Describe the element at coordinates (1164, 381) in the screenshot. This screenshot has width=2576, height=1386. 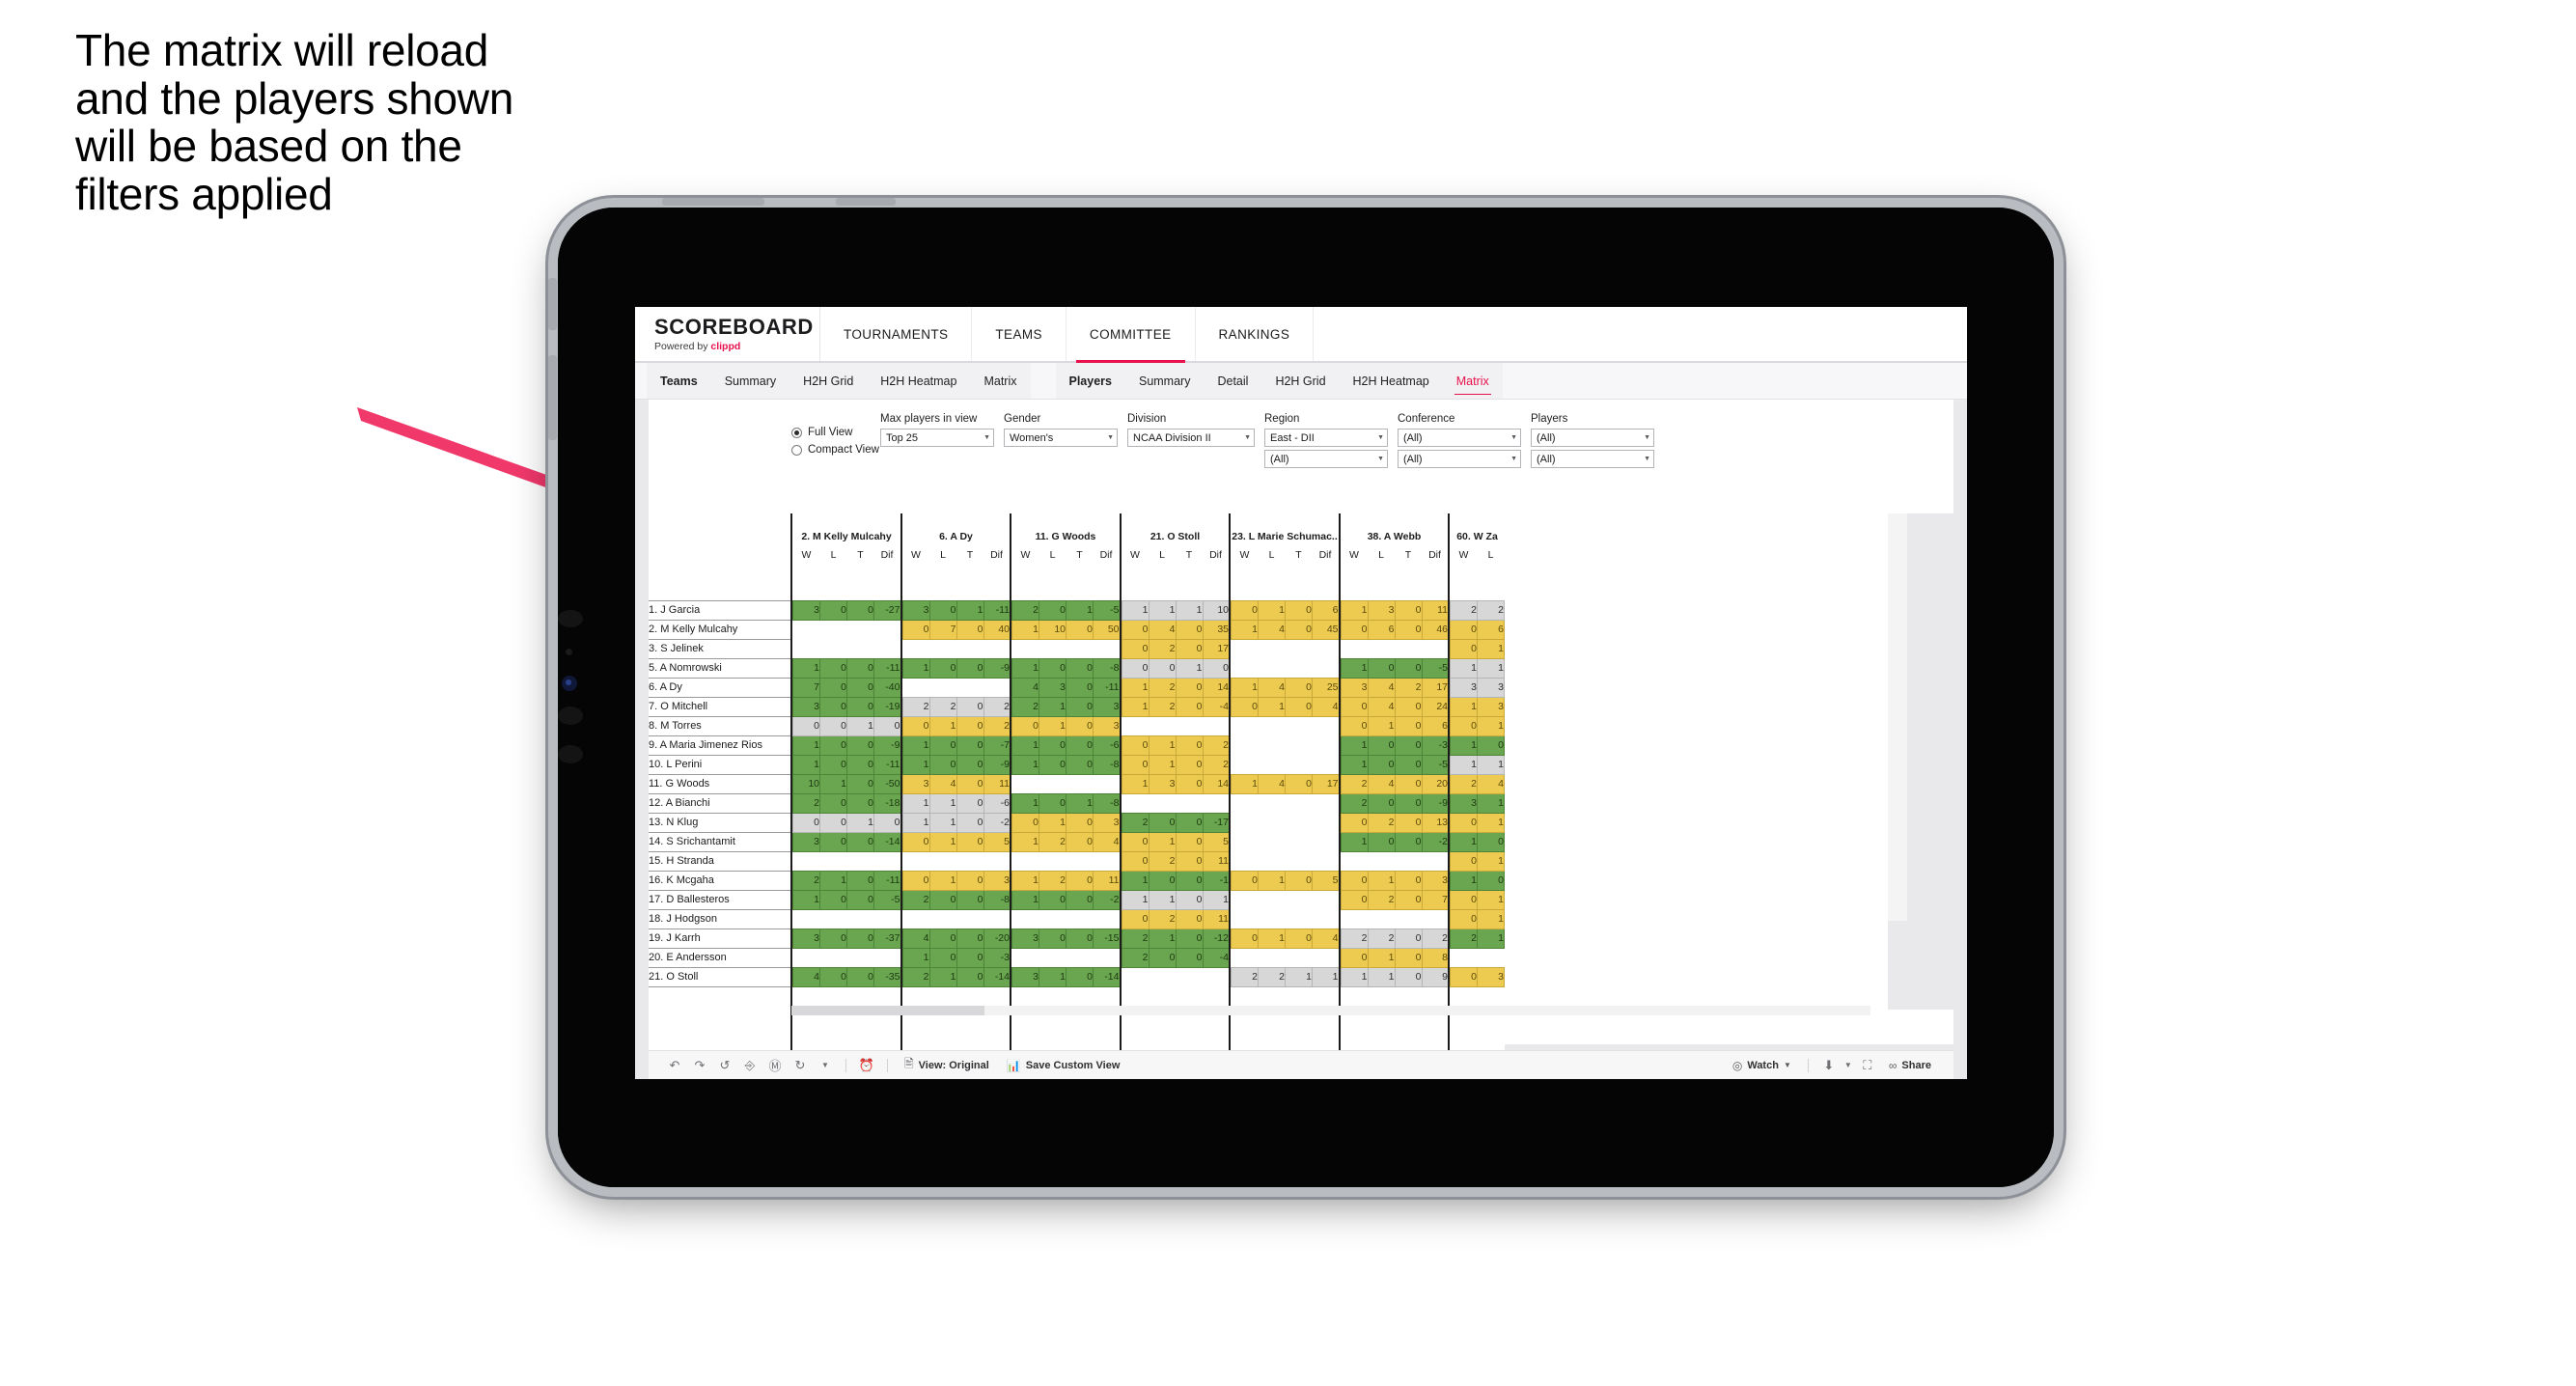
I see `subnav-item-summary: Summary` at that location.